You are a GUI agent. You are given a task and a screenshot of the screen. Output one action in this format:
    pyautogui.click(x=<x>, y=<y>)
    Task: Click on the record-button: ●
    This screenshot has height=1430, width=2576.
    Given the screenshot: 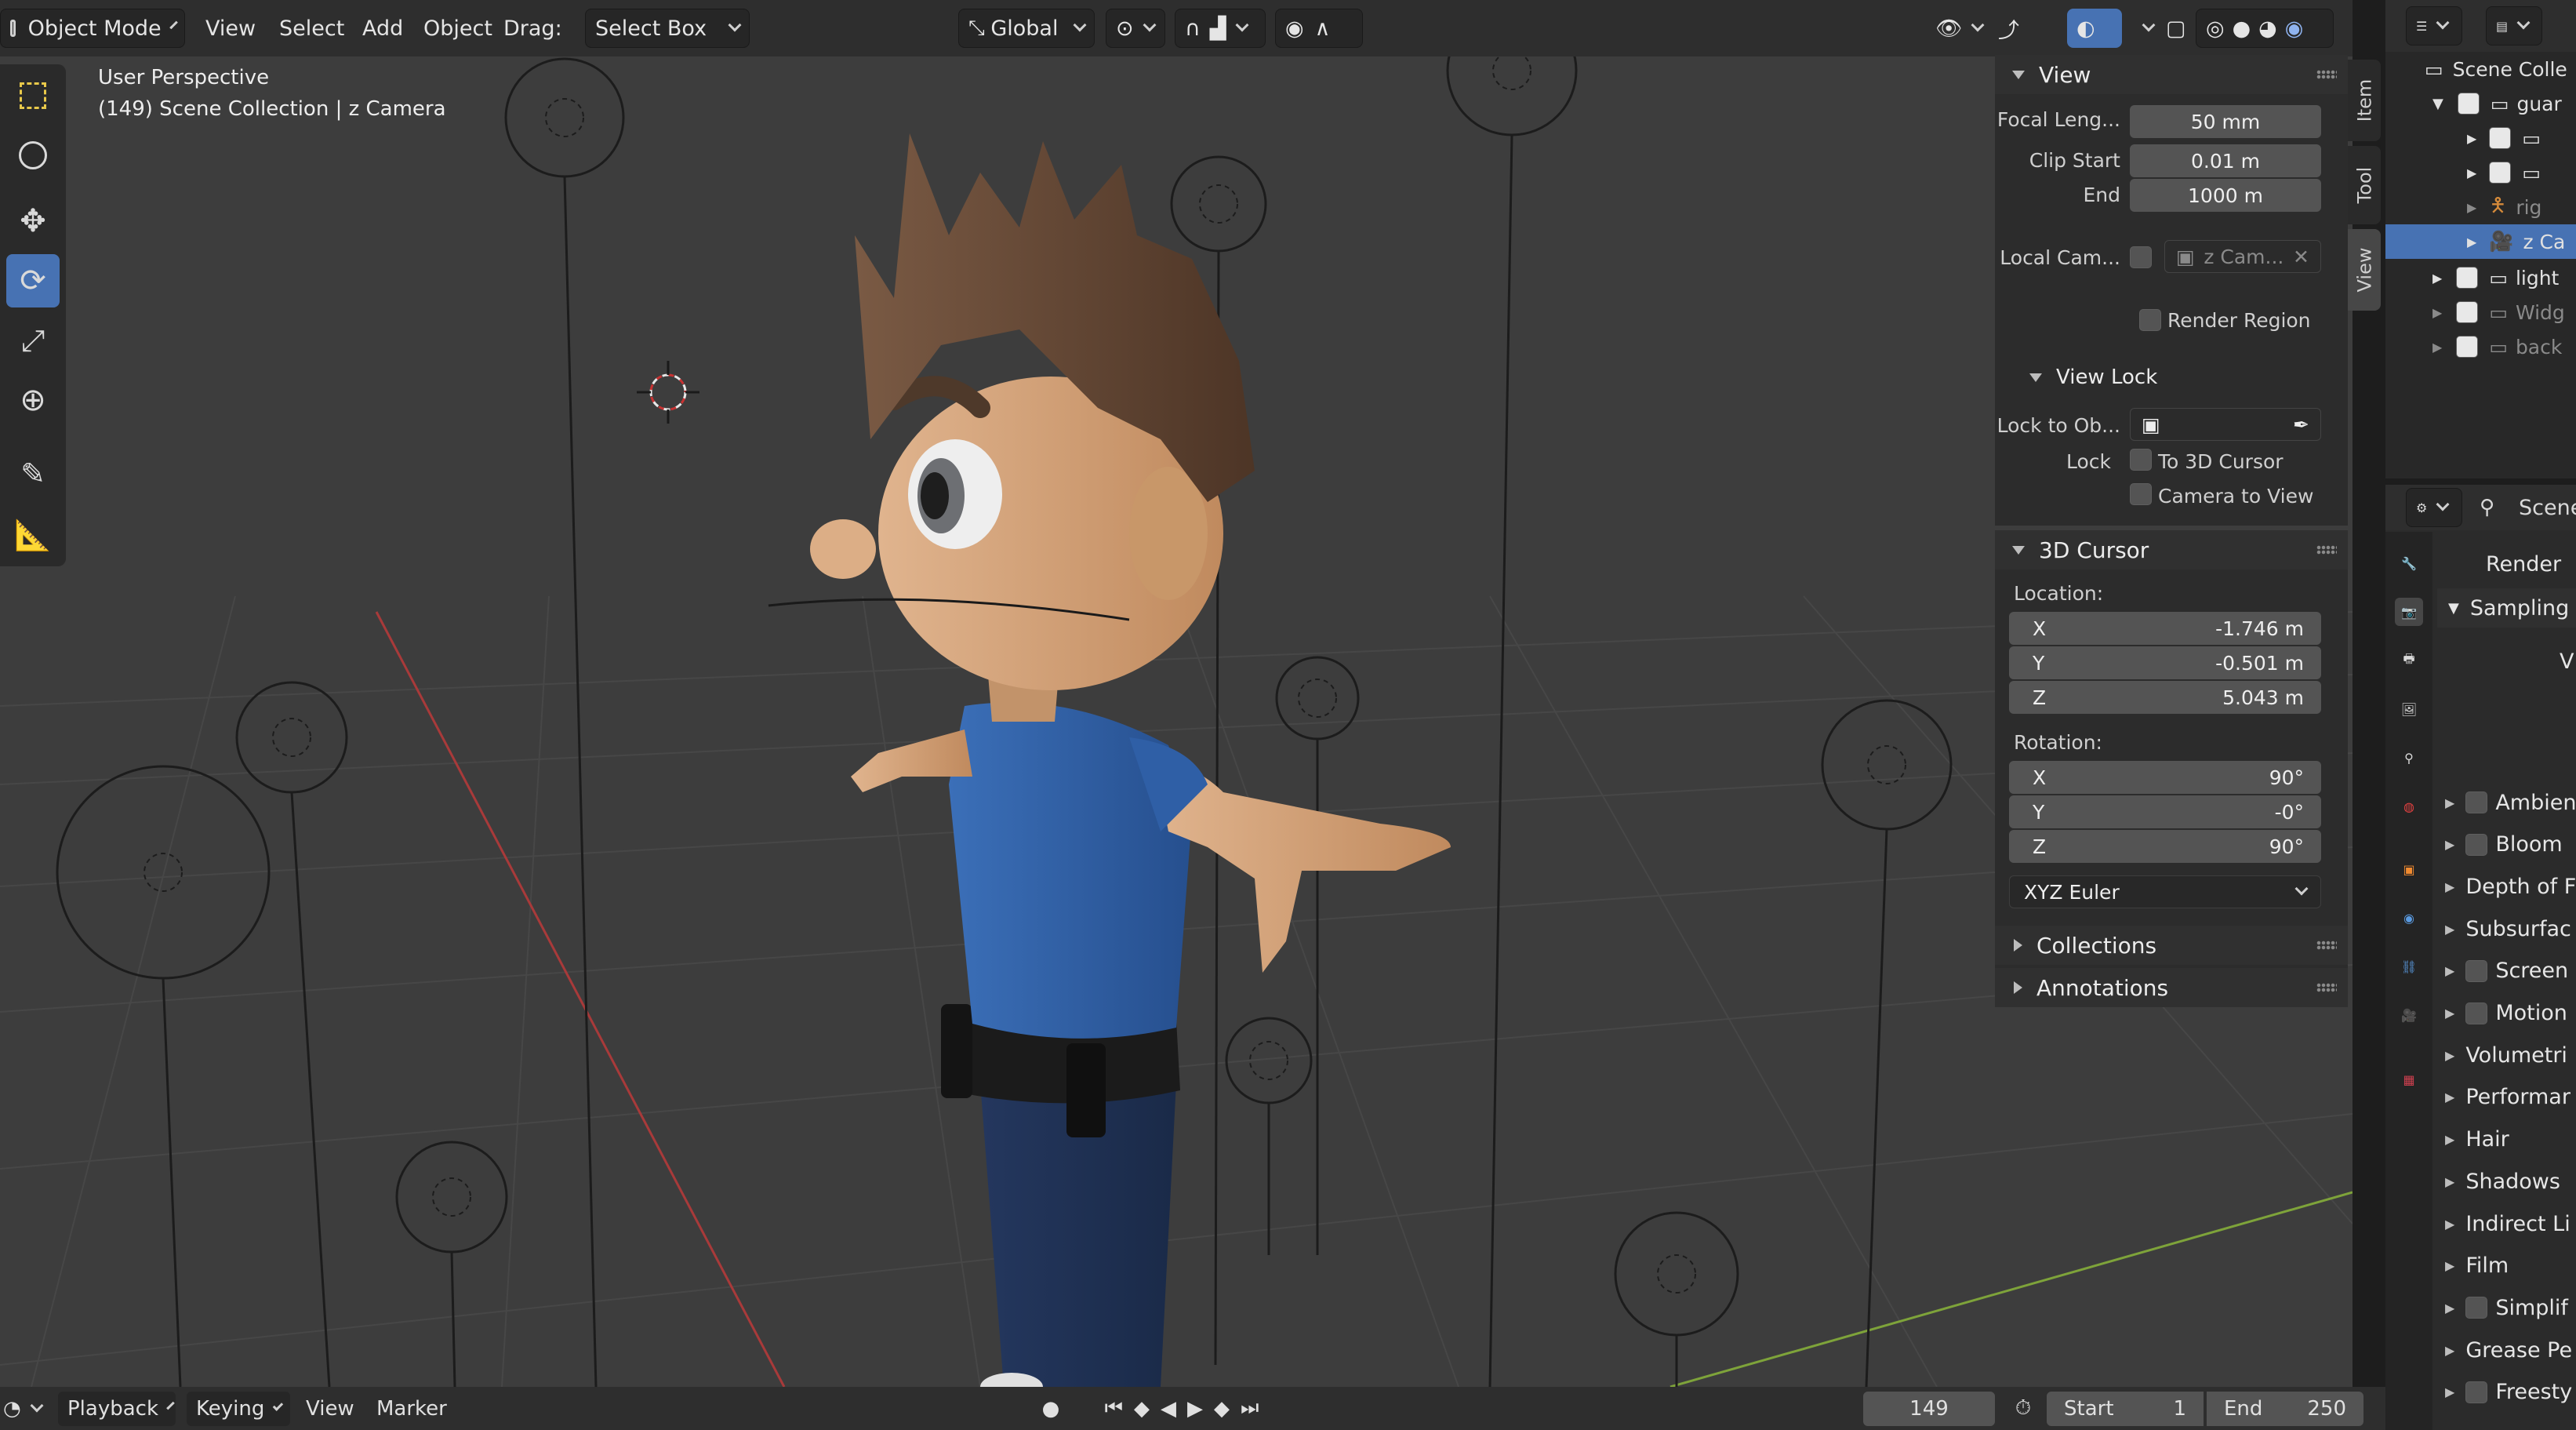 What is the action you would take?
    pyautogui.click(x=1051, y=1409)
    